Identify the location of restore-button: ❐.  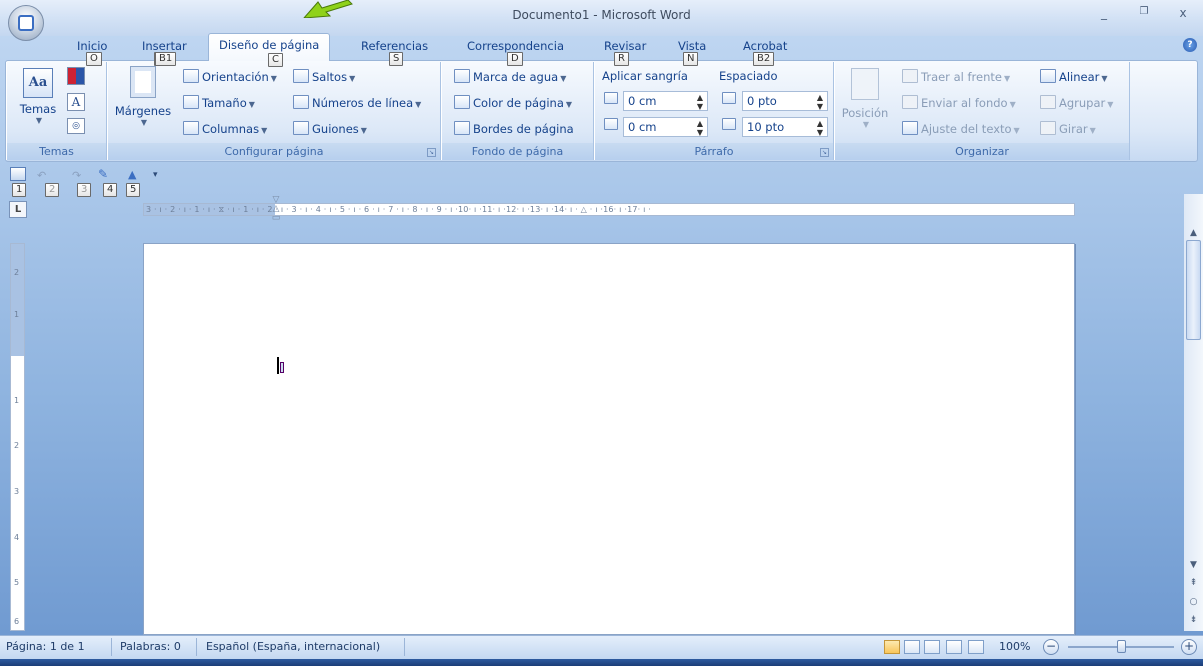
(1144, 15).